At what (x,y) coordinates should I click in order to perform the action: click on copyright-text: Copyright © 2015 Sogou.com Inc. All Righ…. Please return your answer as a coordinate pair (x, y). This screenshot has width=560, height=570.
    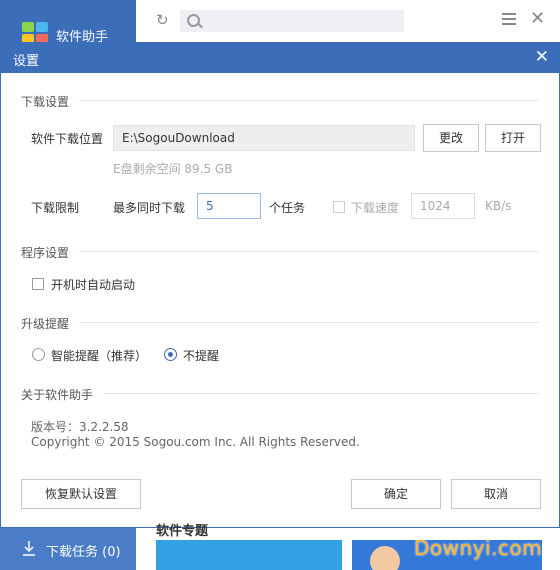
    Looking at the image, I should click on (195, 442).